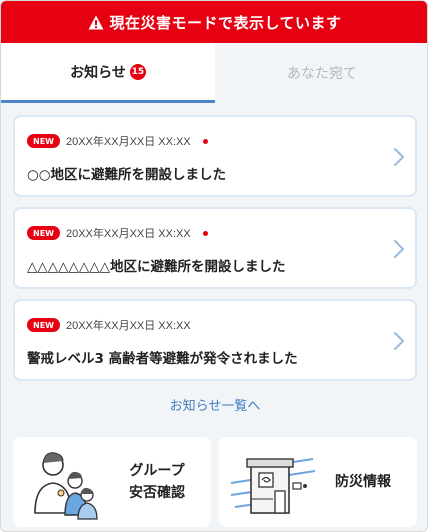 The image size is (428, 532). I want to click on disaster-mode-banner: 現在災害モードで表示しています, so click(214, 22).